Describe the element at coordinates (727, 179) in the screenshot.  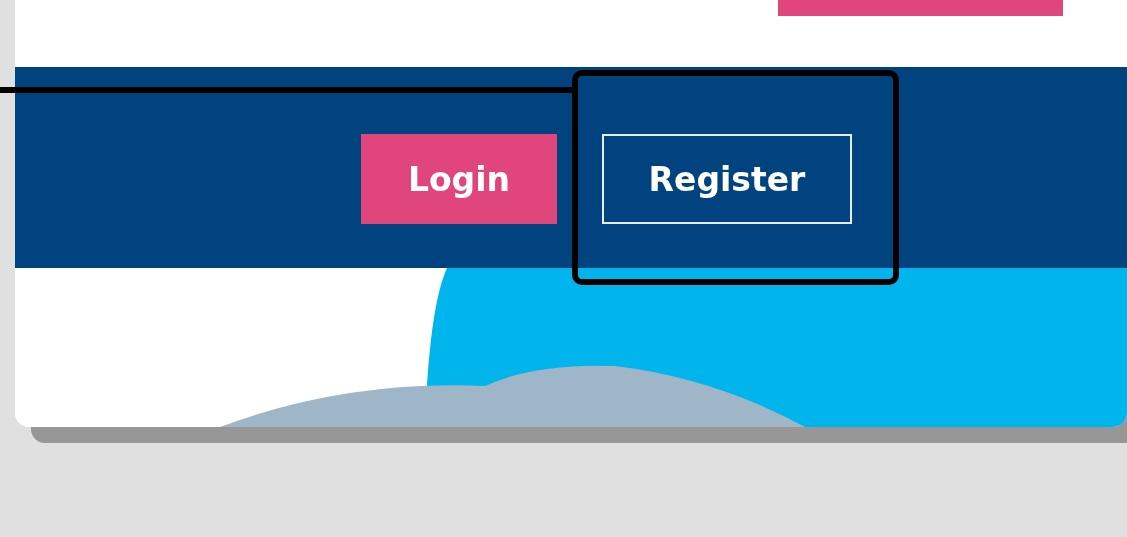
I see `register-button: Register` at that location.